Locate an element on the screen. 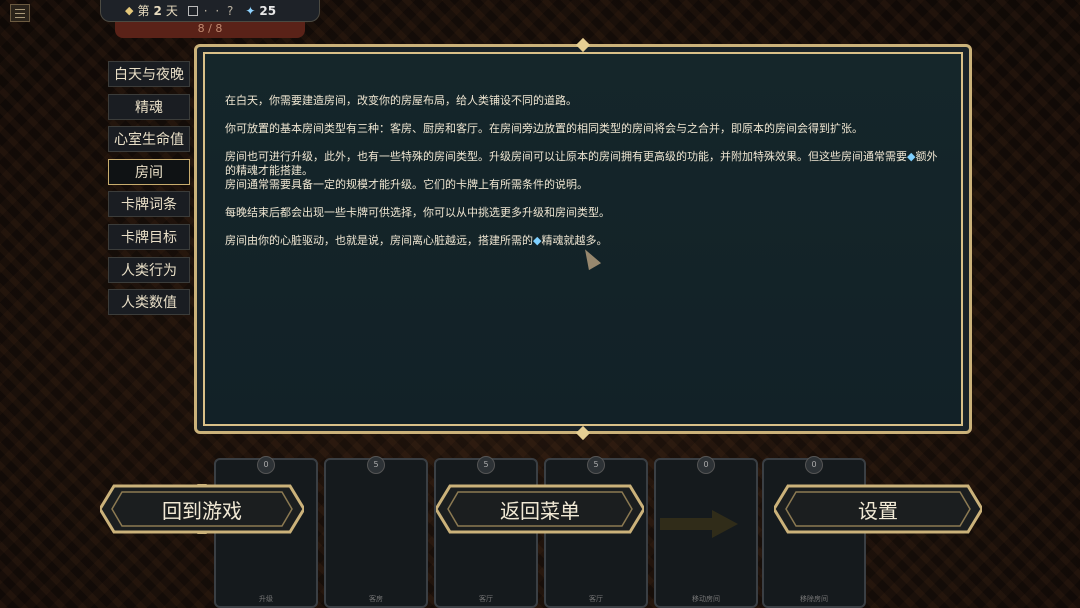 The height and width of the screenshot is (608, 1080). paragraph: 房间由你的心脏驱动，也就是说，房间离心脏越远，搭建所需的◆精魂就越多。 is located at coordinates (585, 241).